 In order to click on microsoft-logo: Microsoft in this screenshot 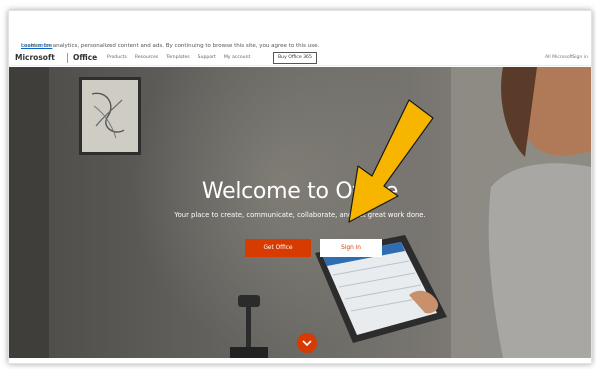, I will do `click(35, 57)`.